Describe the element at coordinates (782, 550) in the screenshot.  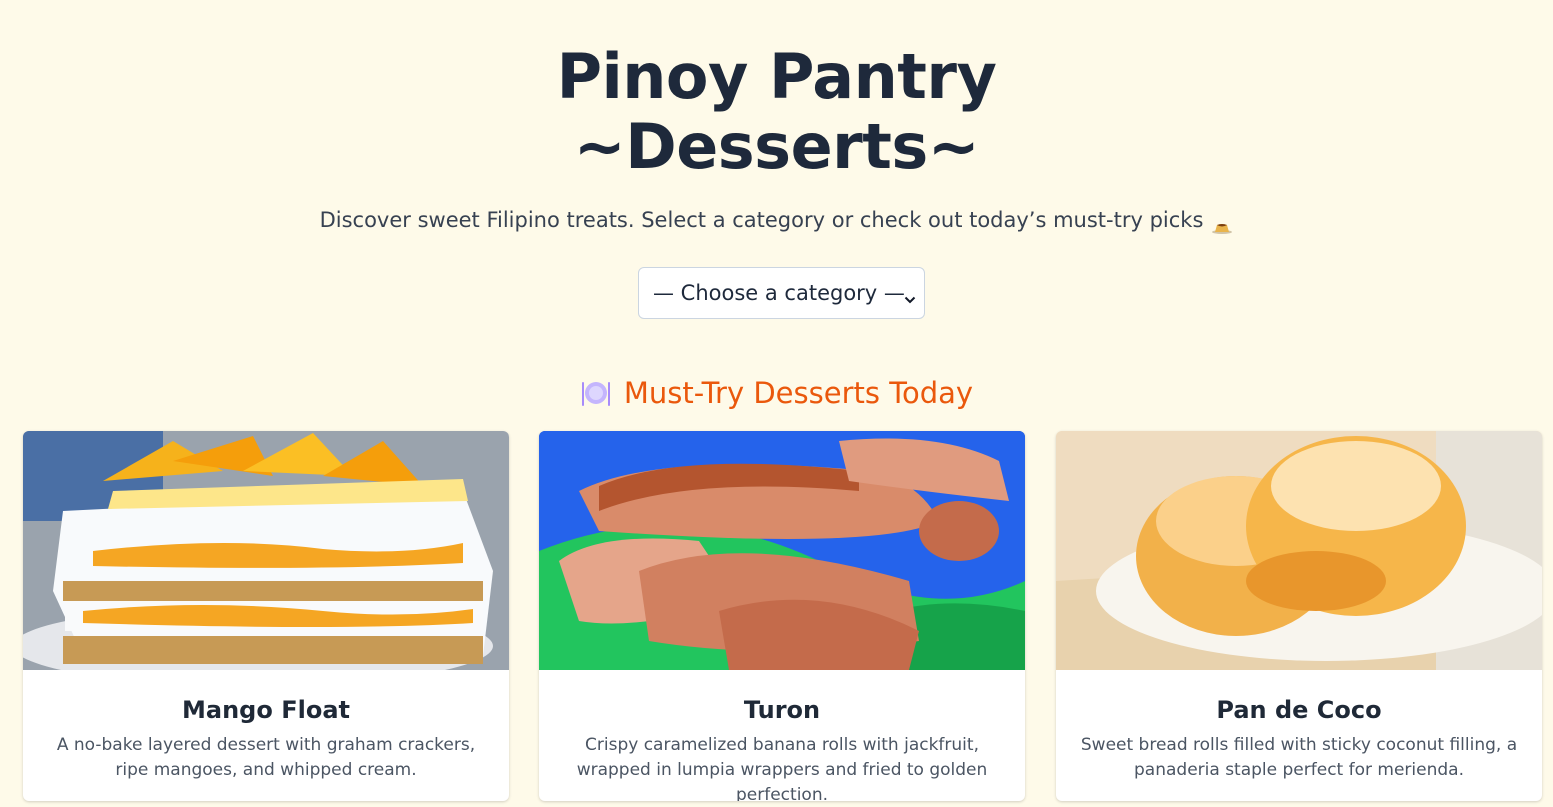
I see `turon-image` at that location.